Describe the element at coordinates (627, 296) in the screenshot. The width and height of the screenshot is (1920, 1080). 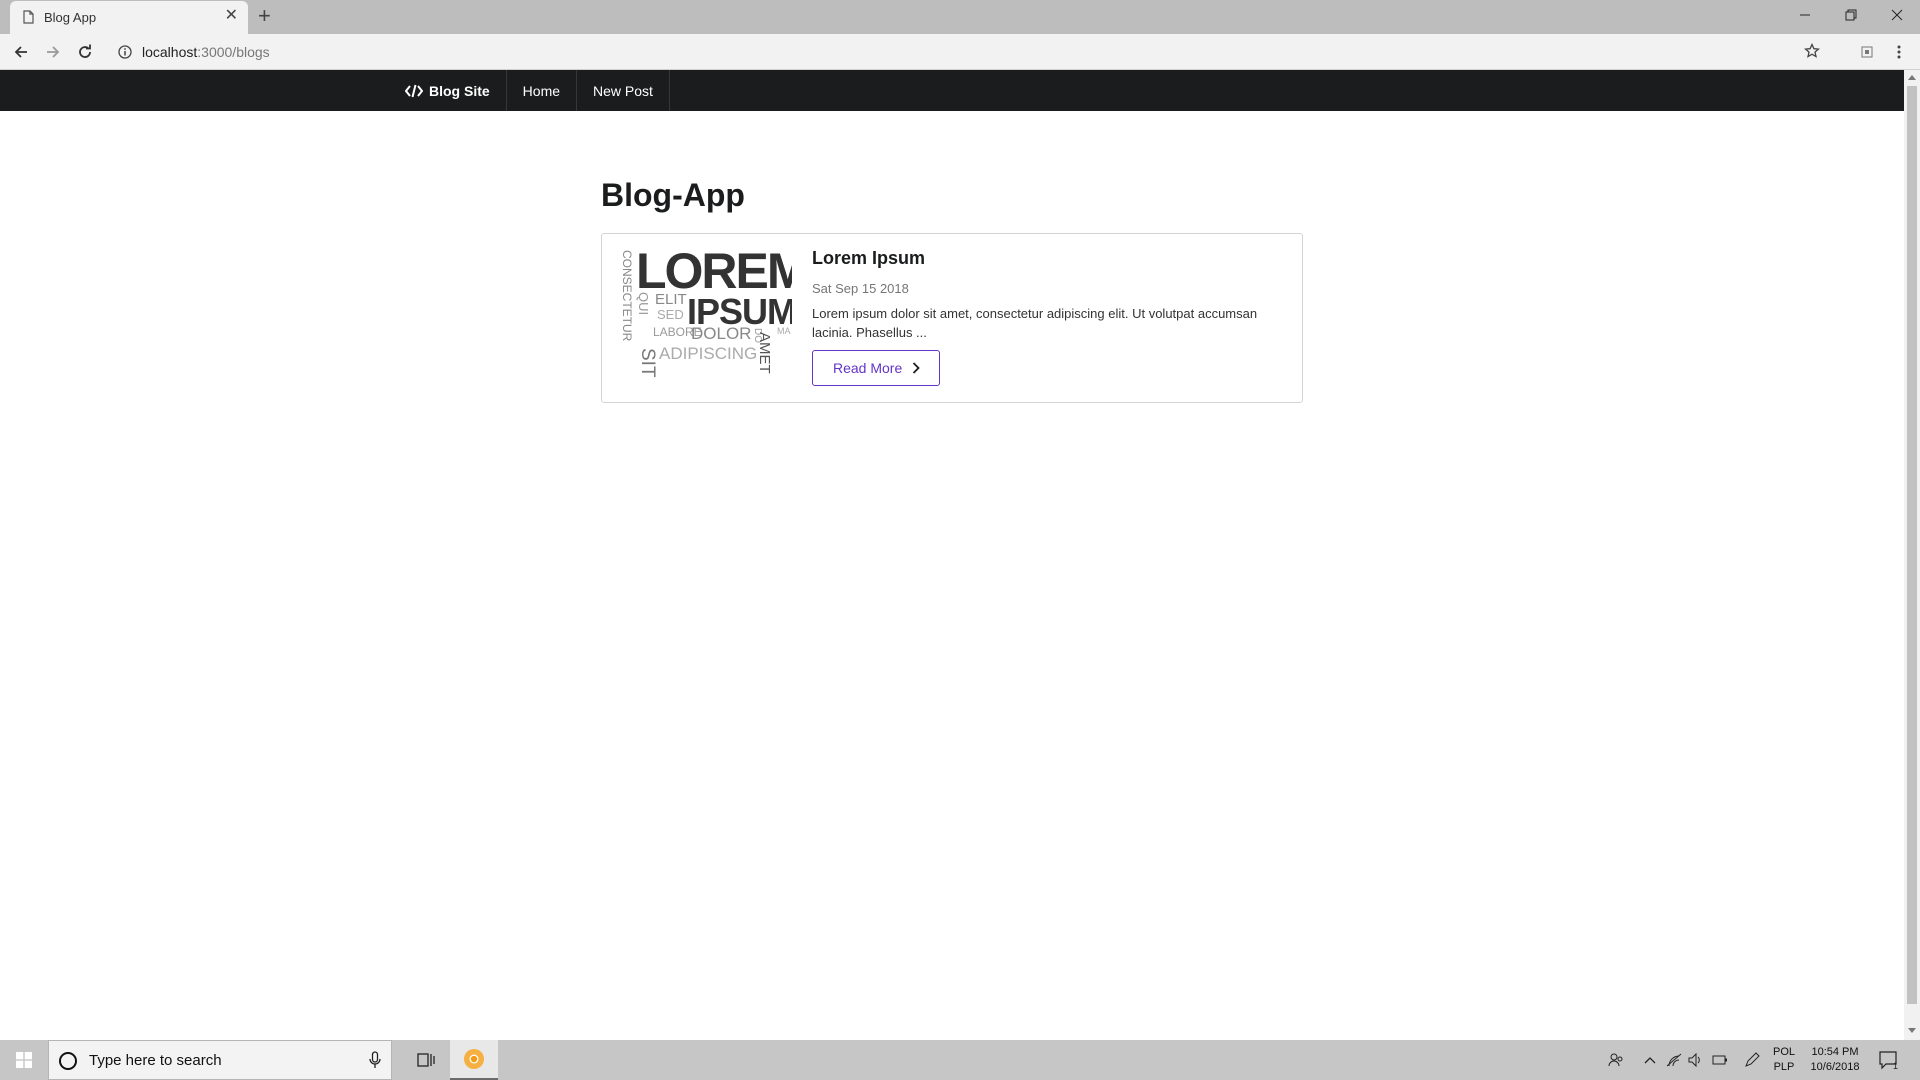
I see `word-consectetur: CONSECTETUR` at that location.